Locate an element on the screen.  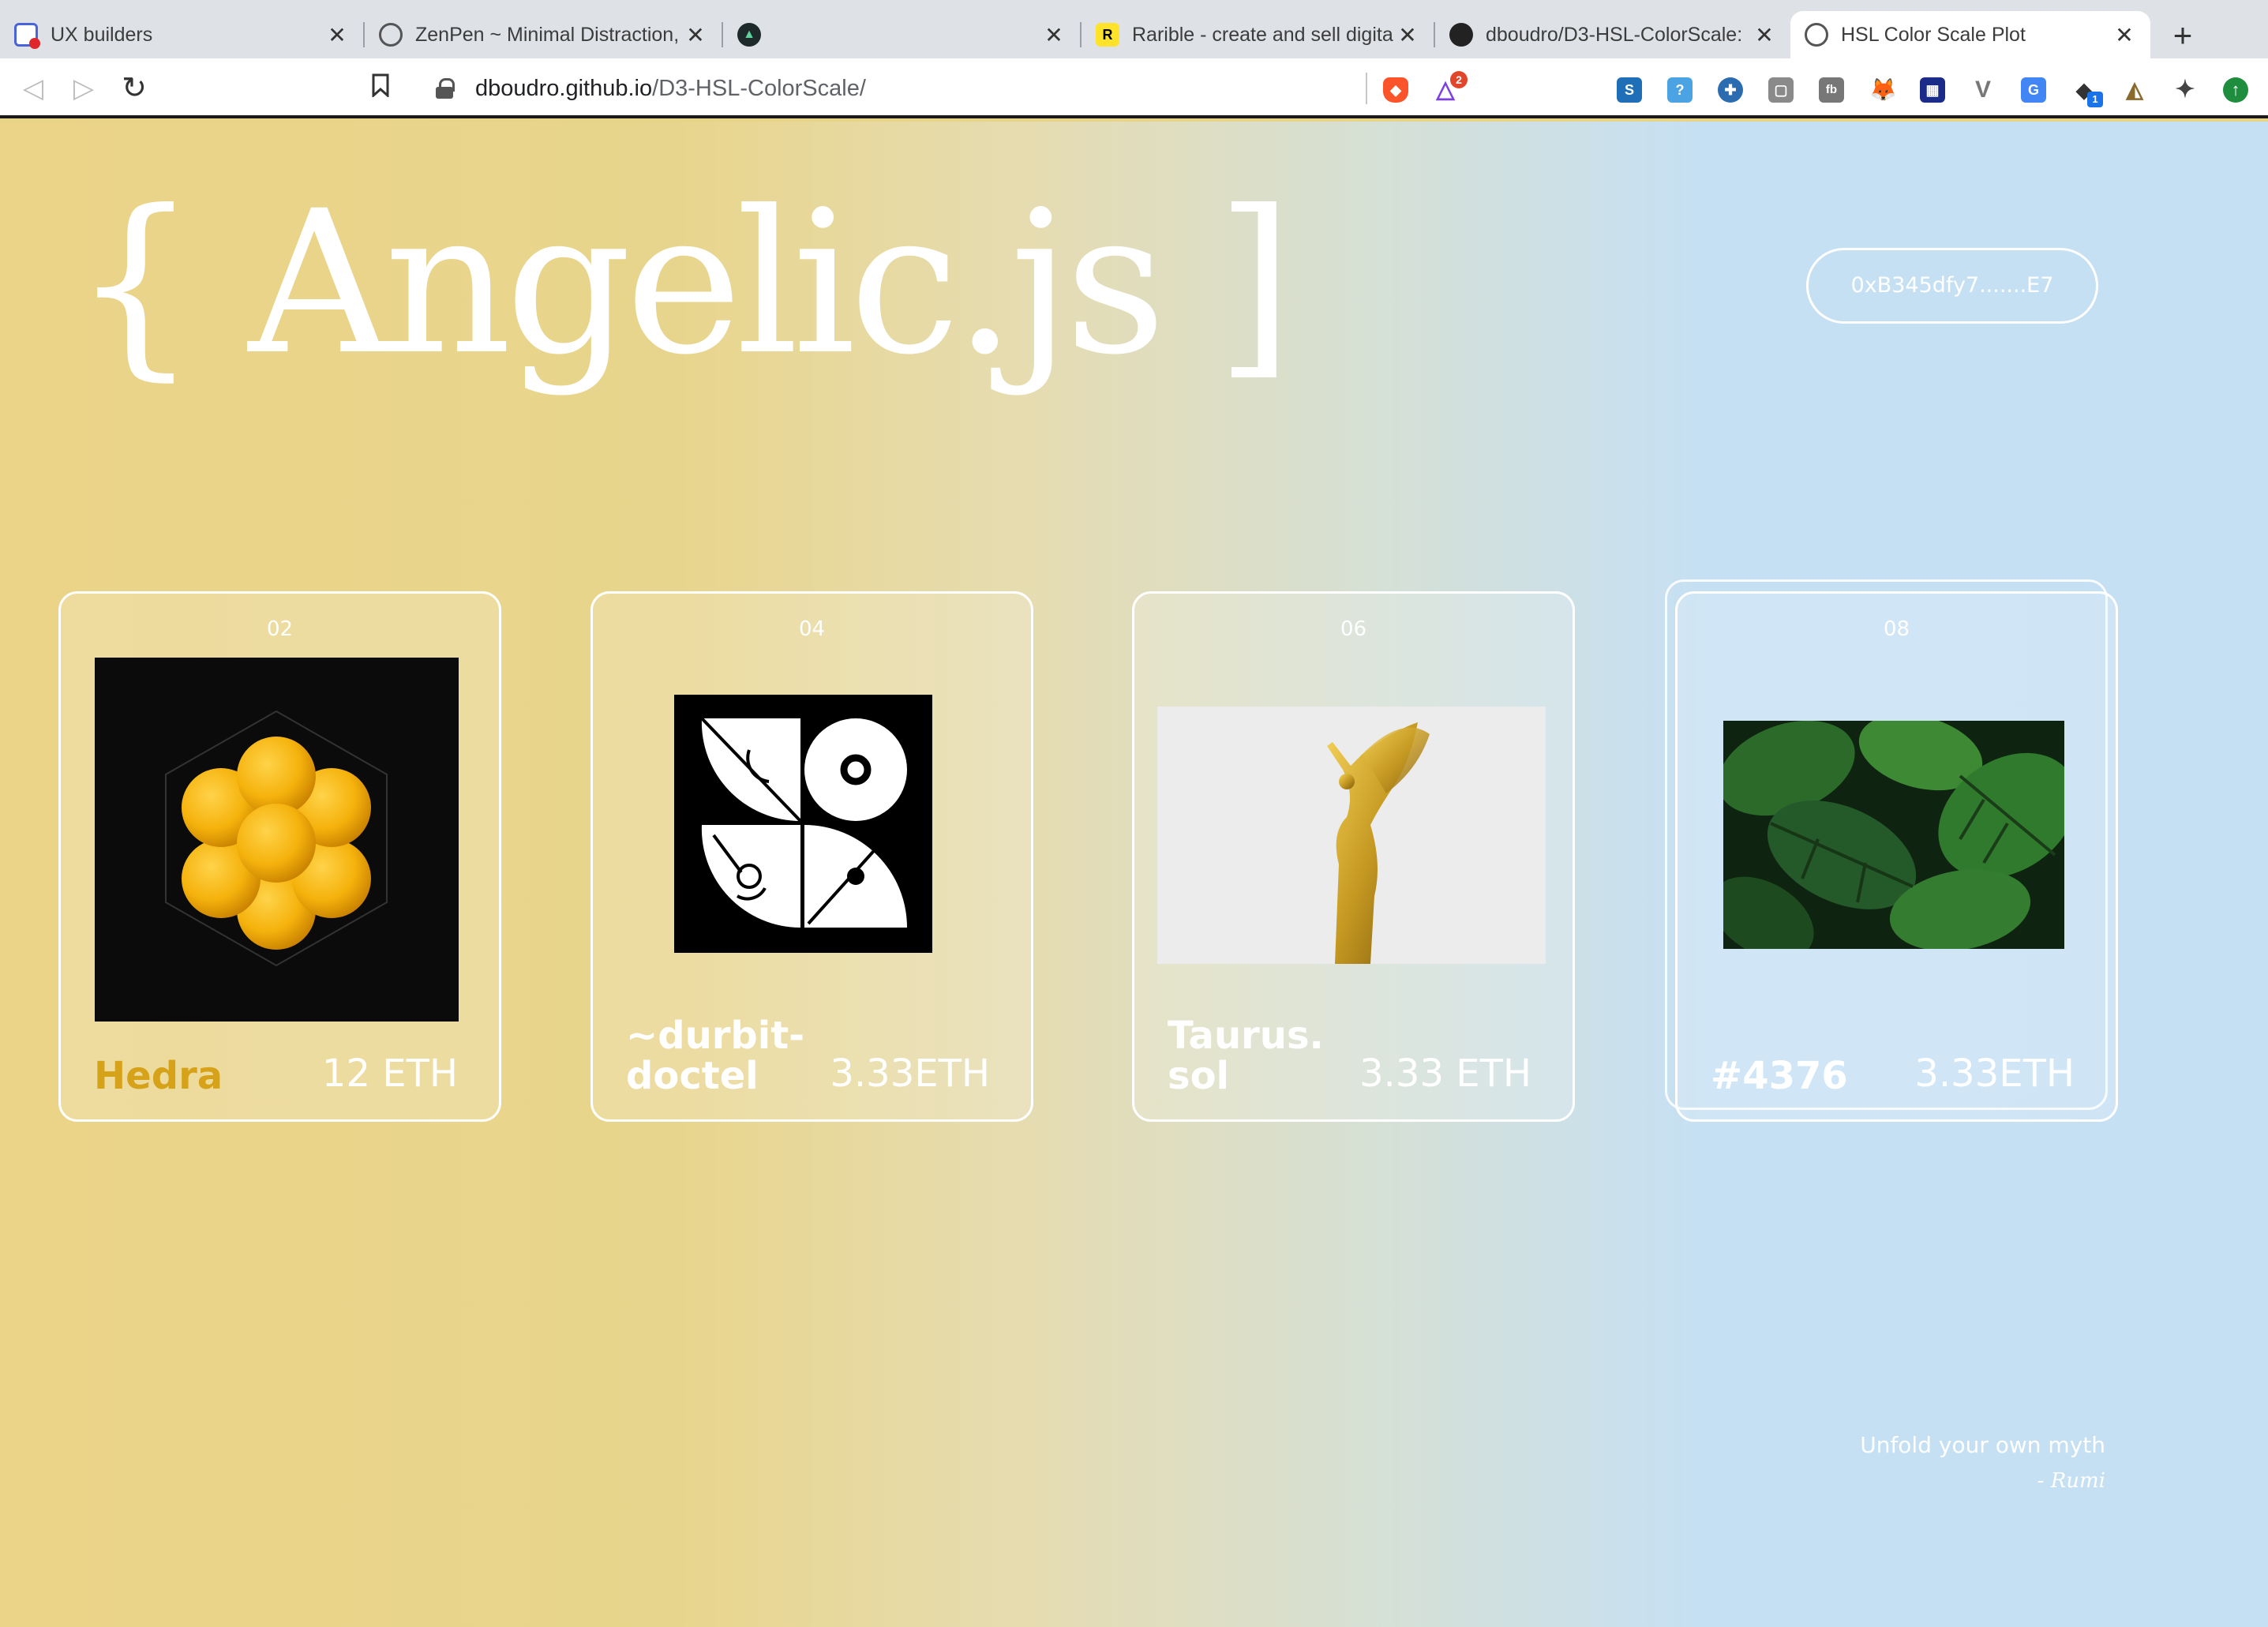
card-name-line2: sol is located at coordinates (1198, 1075).